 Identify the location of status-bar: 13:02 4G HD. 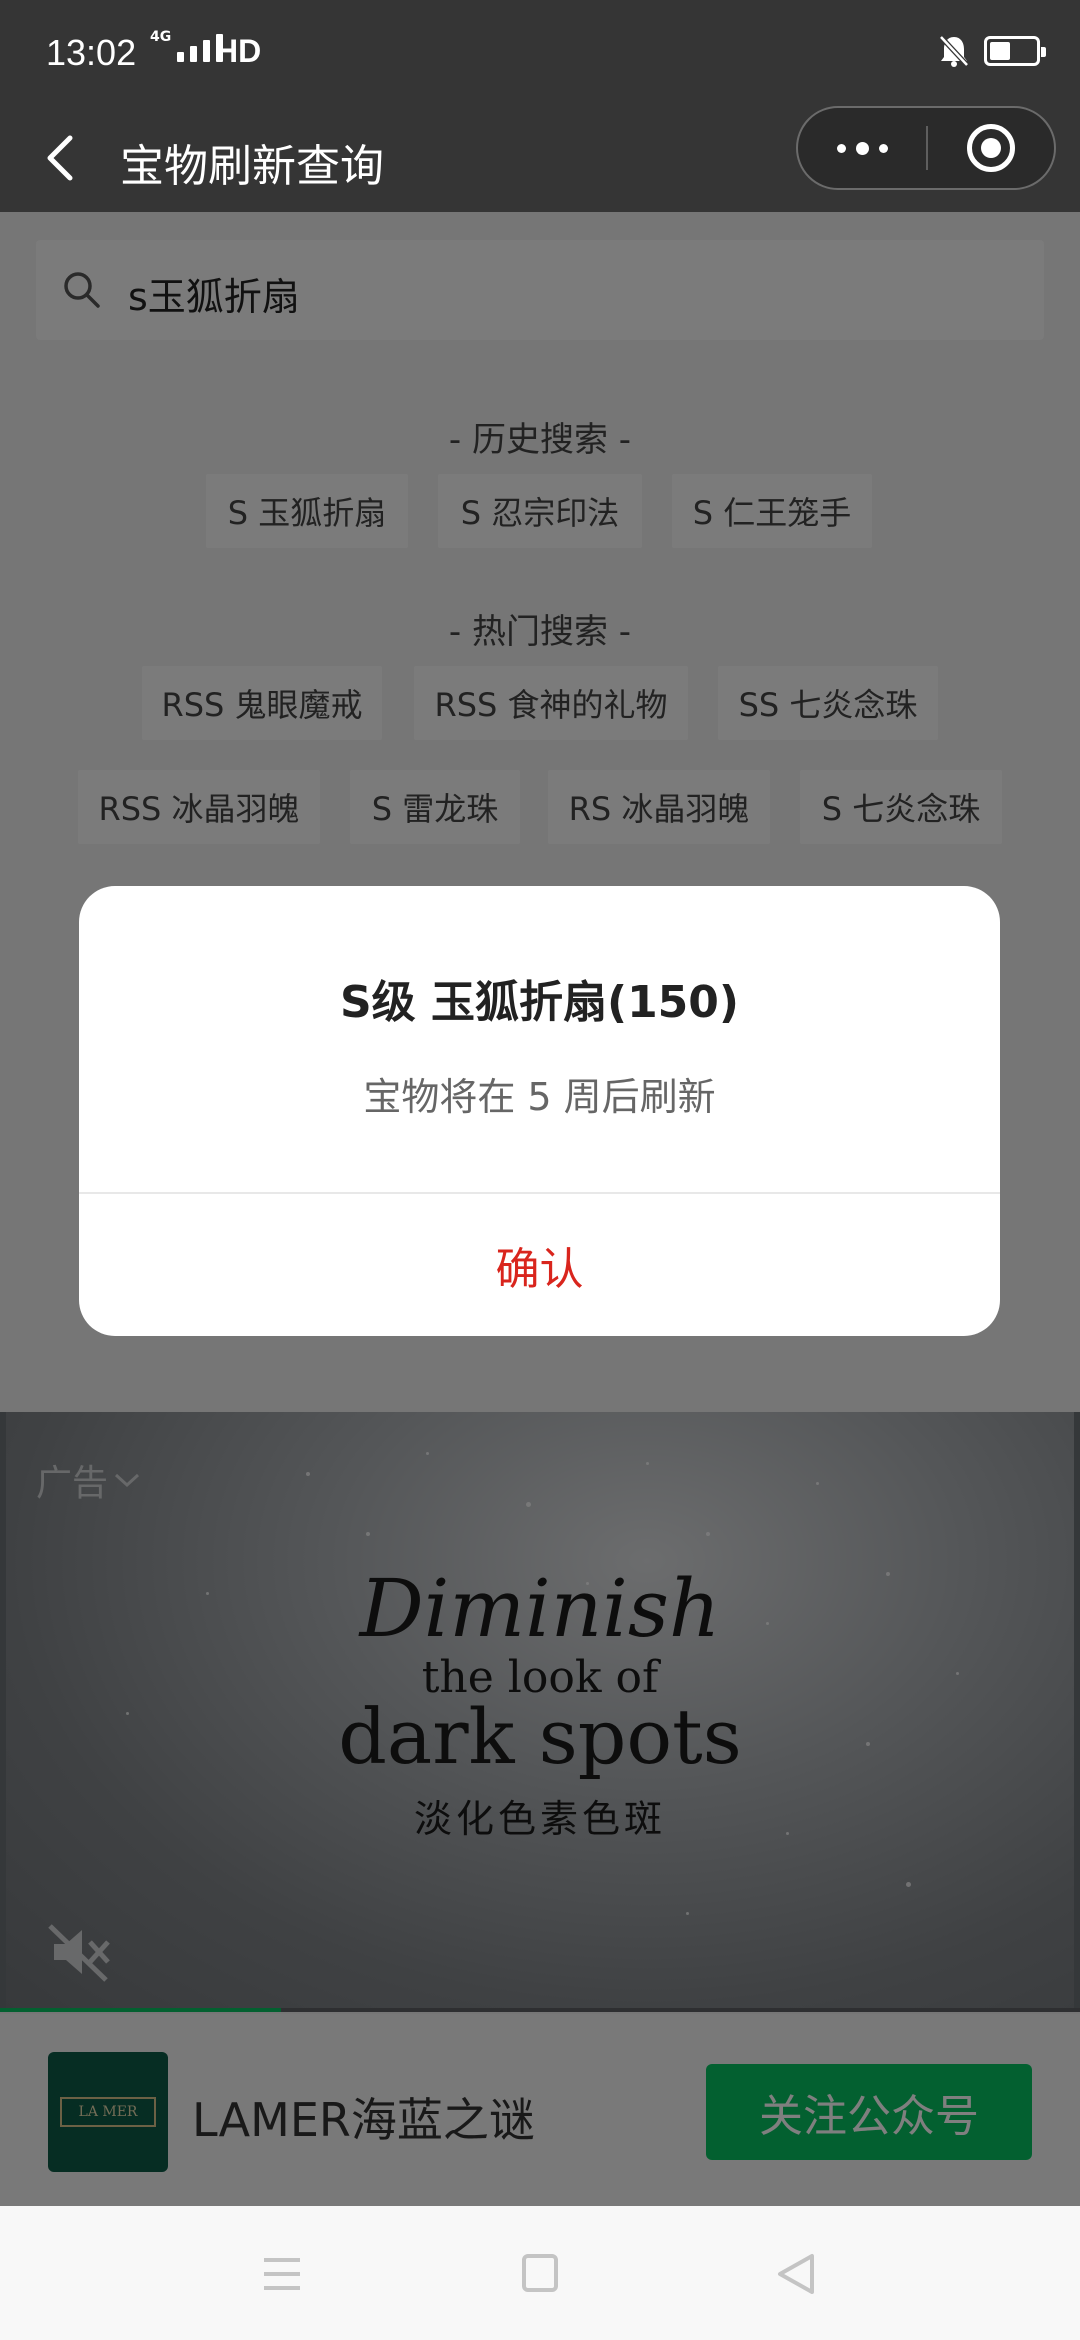
(540, 53).